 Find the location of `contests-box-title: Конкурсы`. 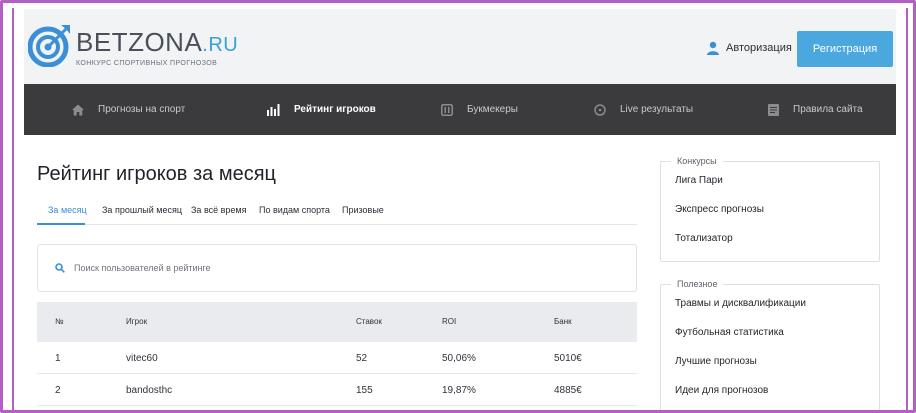

contests-box-title: Конкурсы is located at coordinates (697, 161).